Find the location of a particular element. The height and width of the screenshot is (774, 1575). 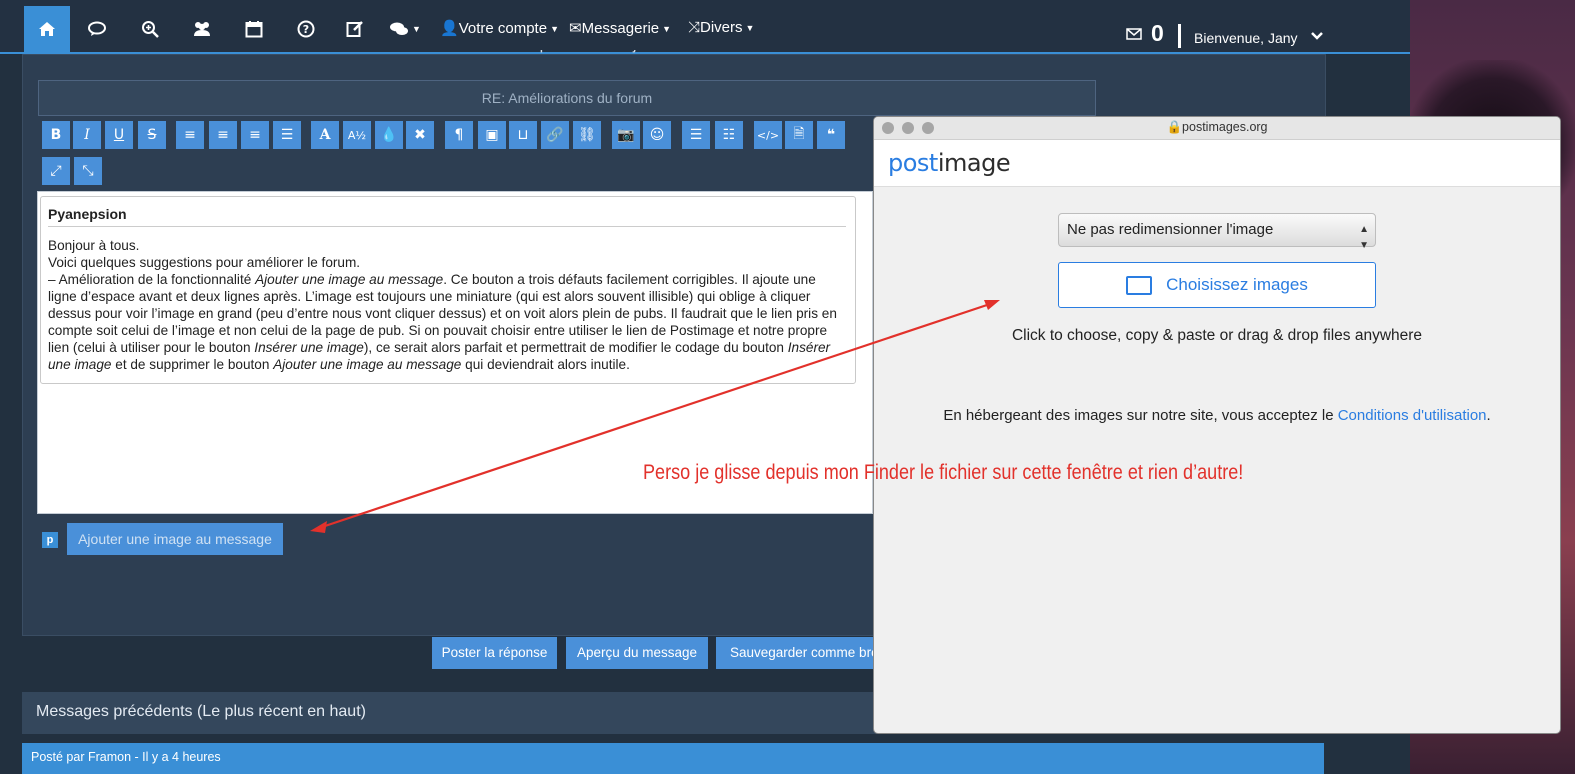

bold-button: B is located at coordinates (56, 135).